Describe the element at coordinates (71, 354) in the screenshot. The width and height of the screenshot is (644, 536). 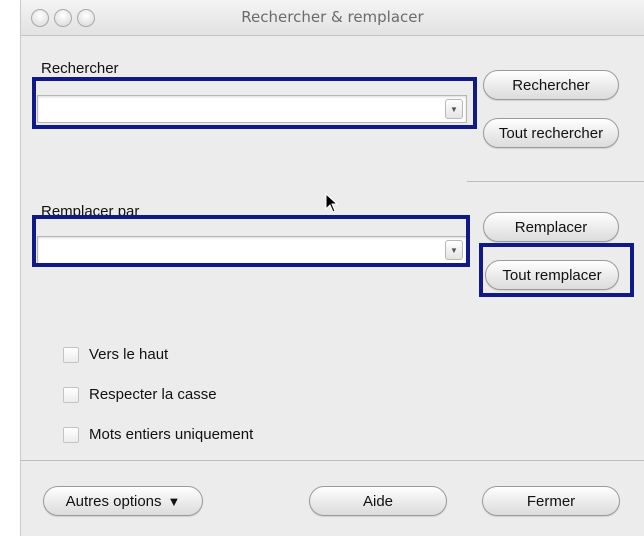
I see `backwards-checkbox` at that location.